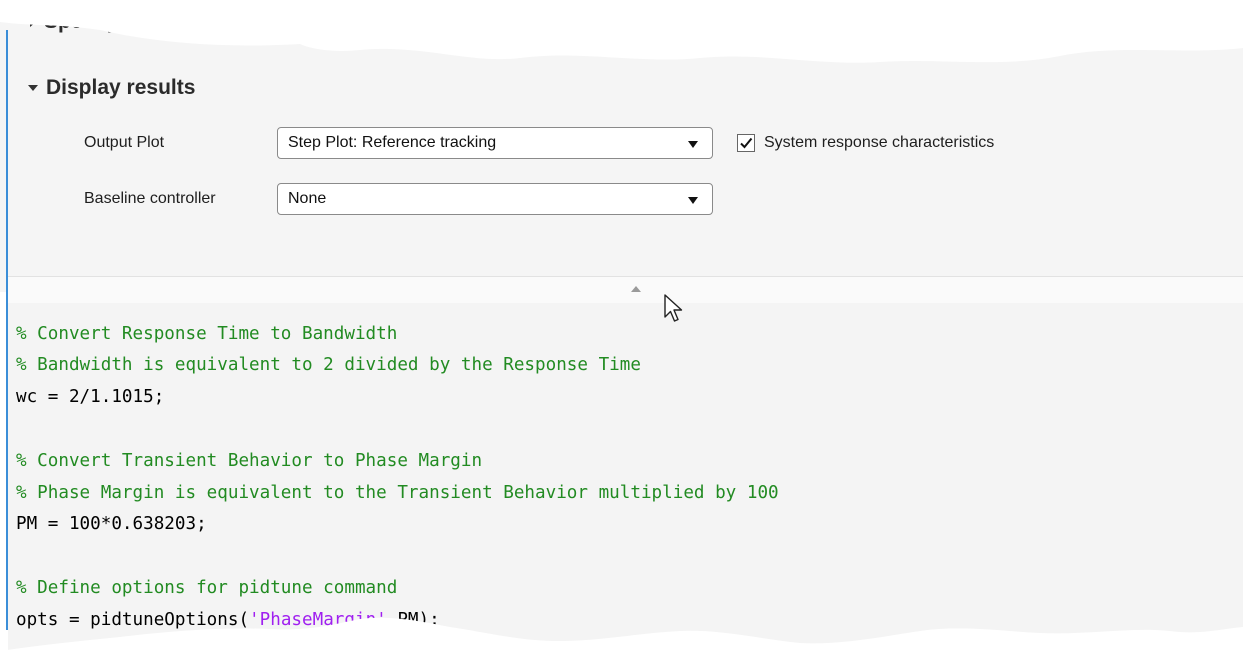 The width and height of the screenshot is (1243, 671). I want to click on section-header-display: Display results, so click(111, 88).